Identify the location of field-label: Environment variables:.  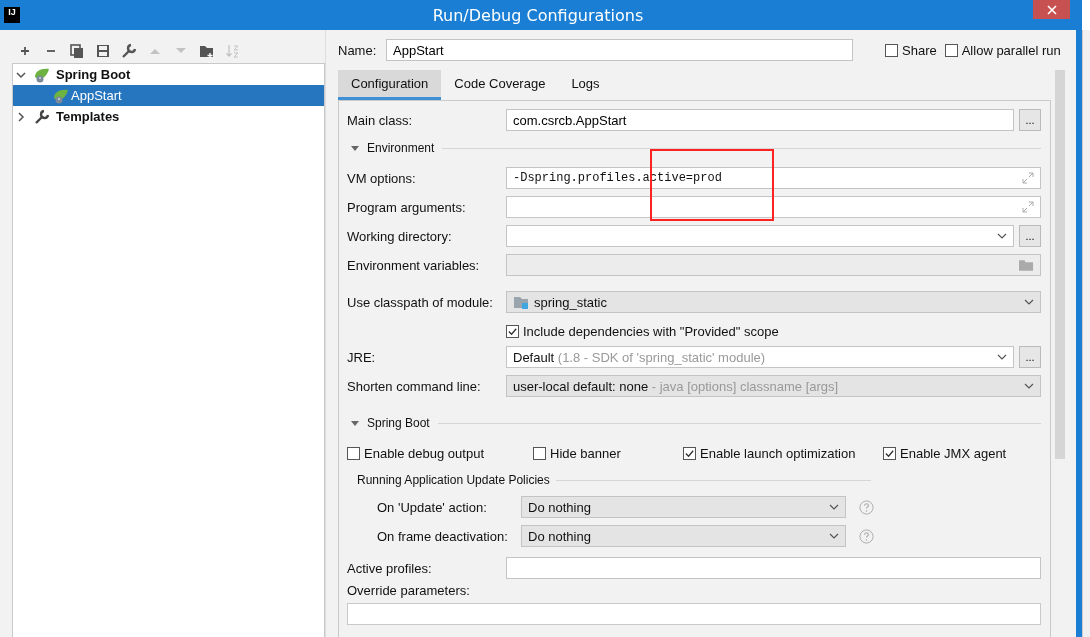
(414, 265).